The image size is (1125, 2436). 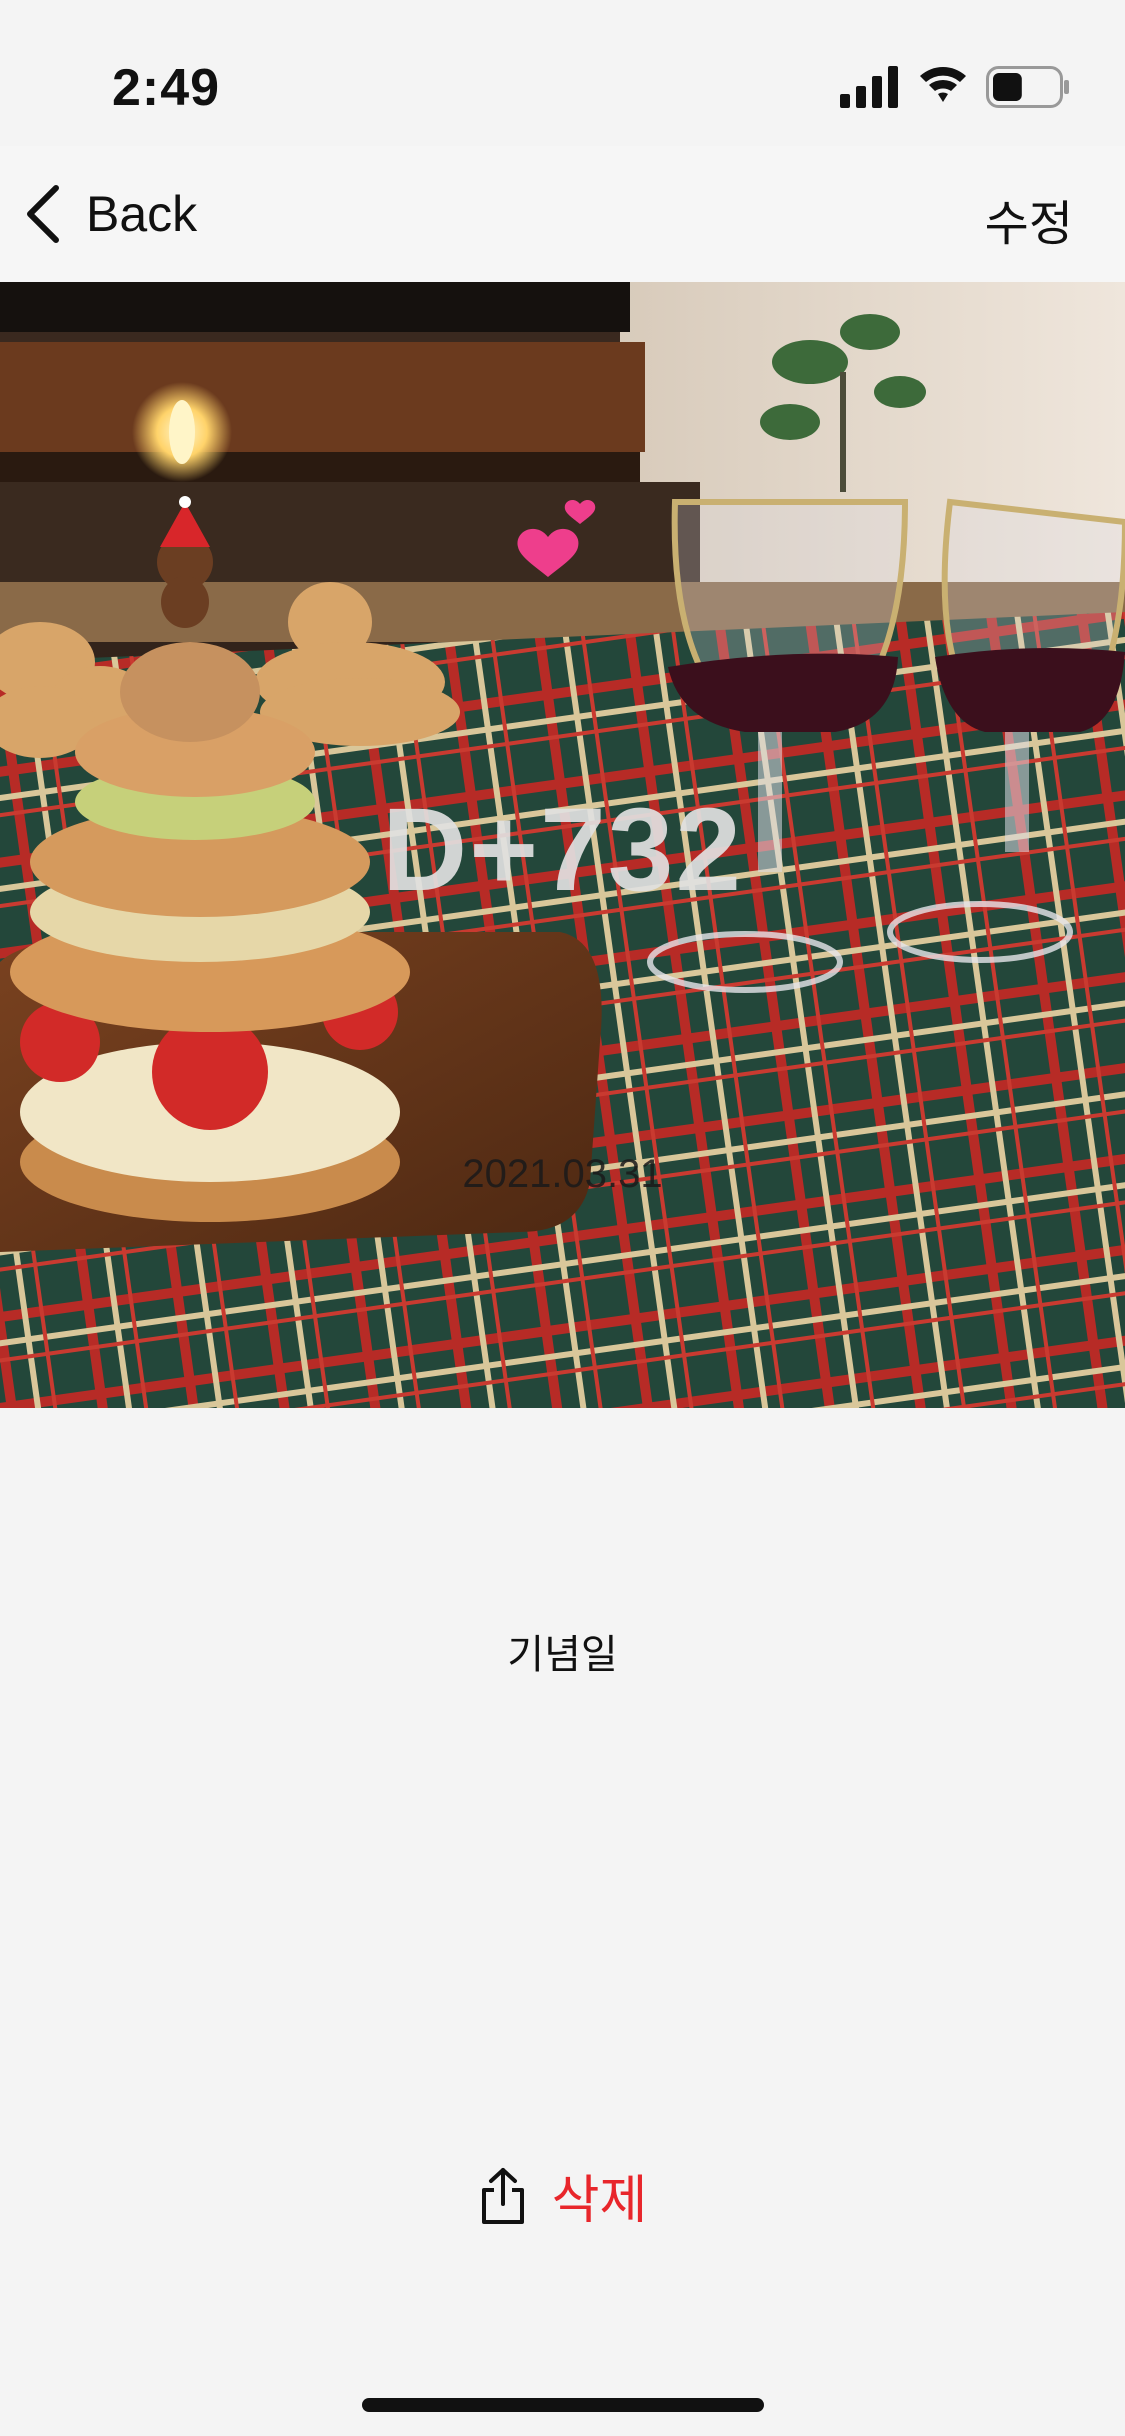 I want to click on battery-icon, so click(x=1027, y=87).